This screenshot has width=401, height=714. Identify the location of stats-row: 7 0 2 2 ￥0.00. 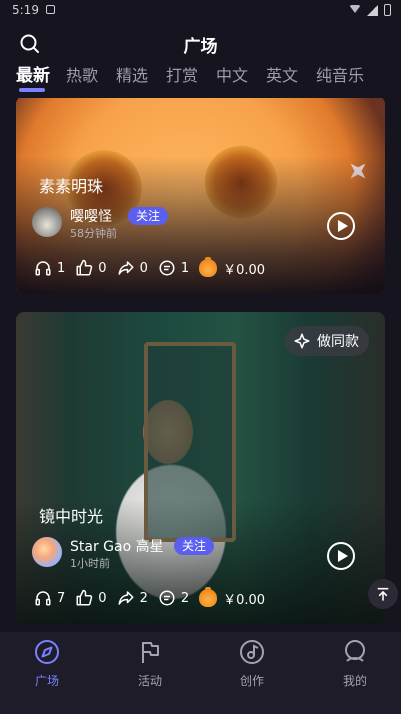
(204, 597).